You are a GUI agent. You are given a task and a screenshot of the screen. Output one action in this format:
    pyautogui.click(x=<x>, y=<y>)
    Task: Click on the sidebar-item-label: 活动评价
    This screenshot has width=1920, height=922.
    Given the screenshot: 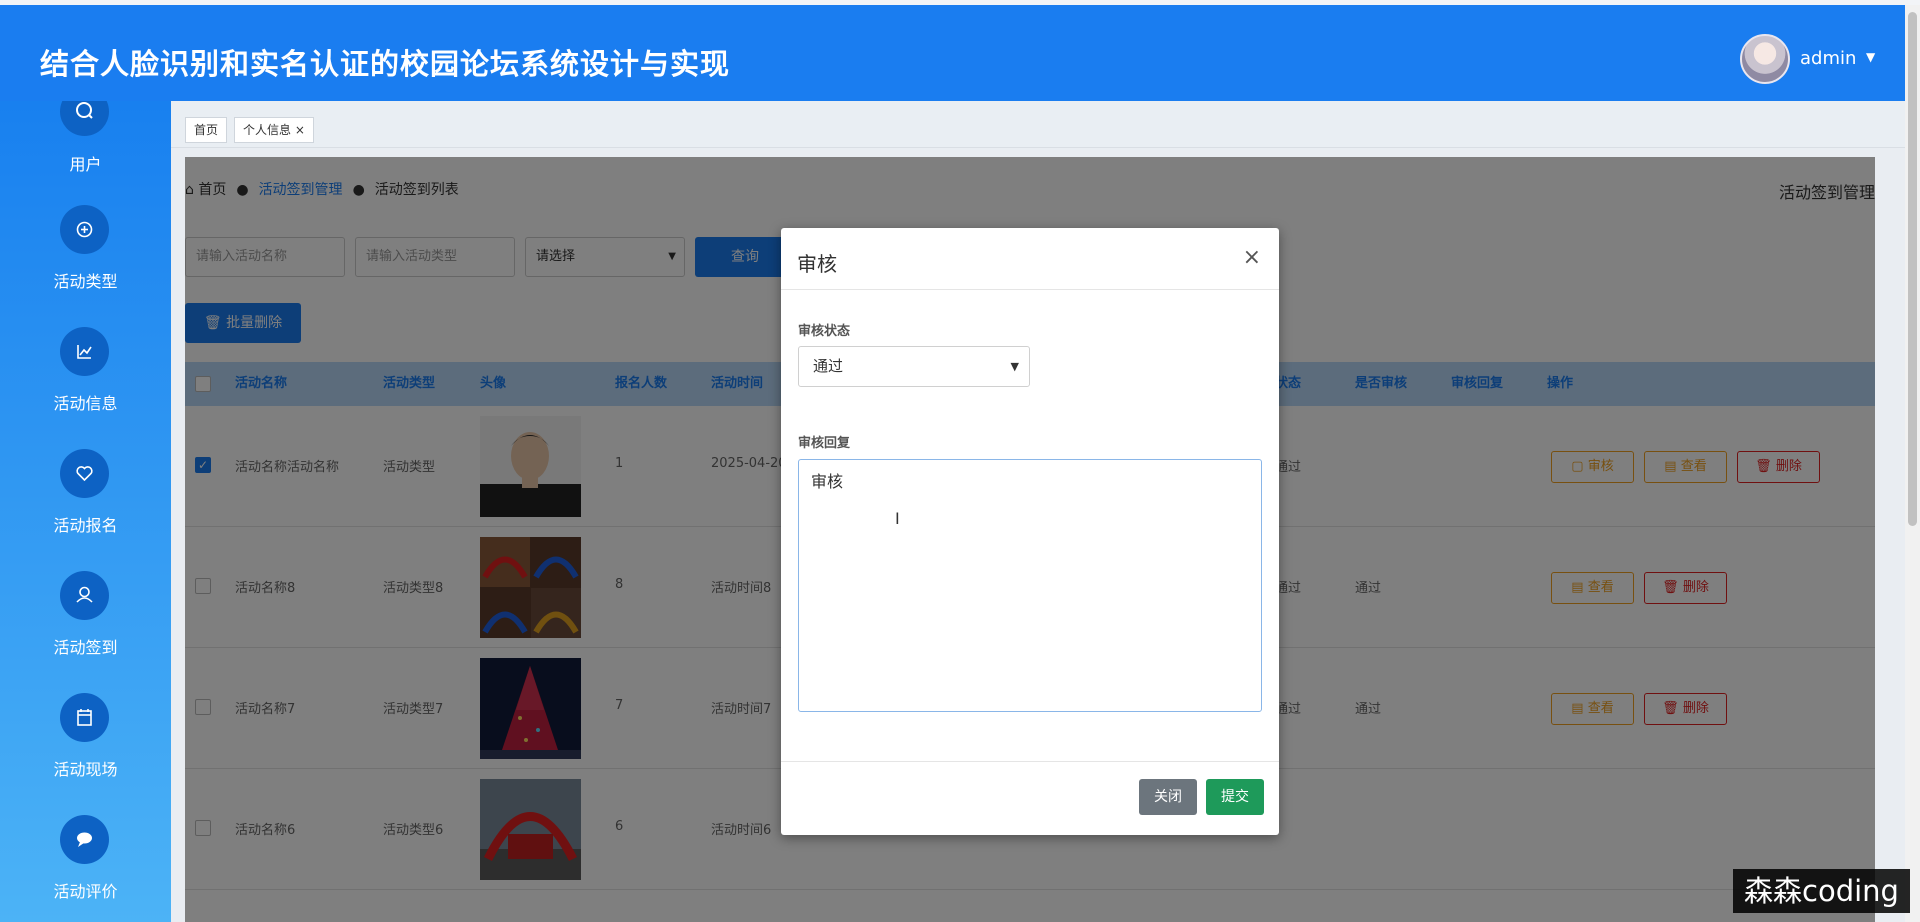 What is the action you would take?
    pyautogui.click(x=85, y=891)
    